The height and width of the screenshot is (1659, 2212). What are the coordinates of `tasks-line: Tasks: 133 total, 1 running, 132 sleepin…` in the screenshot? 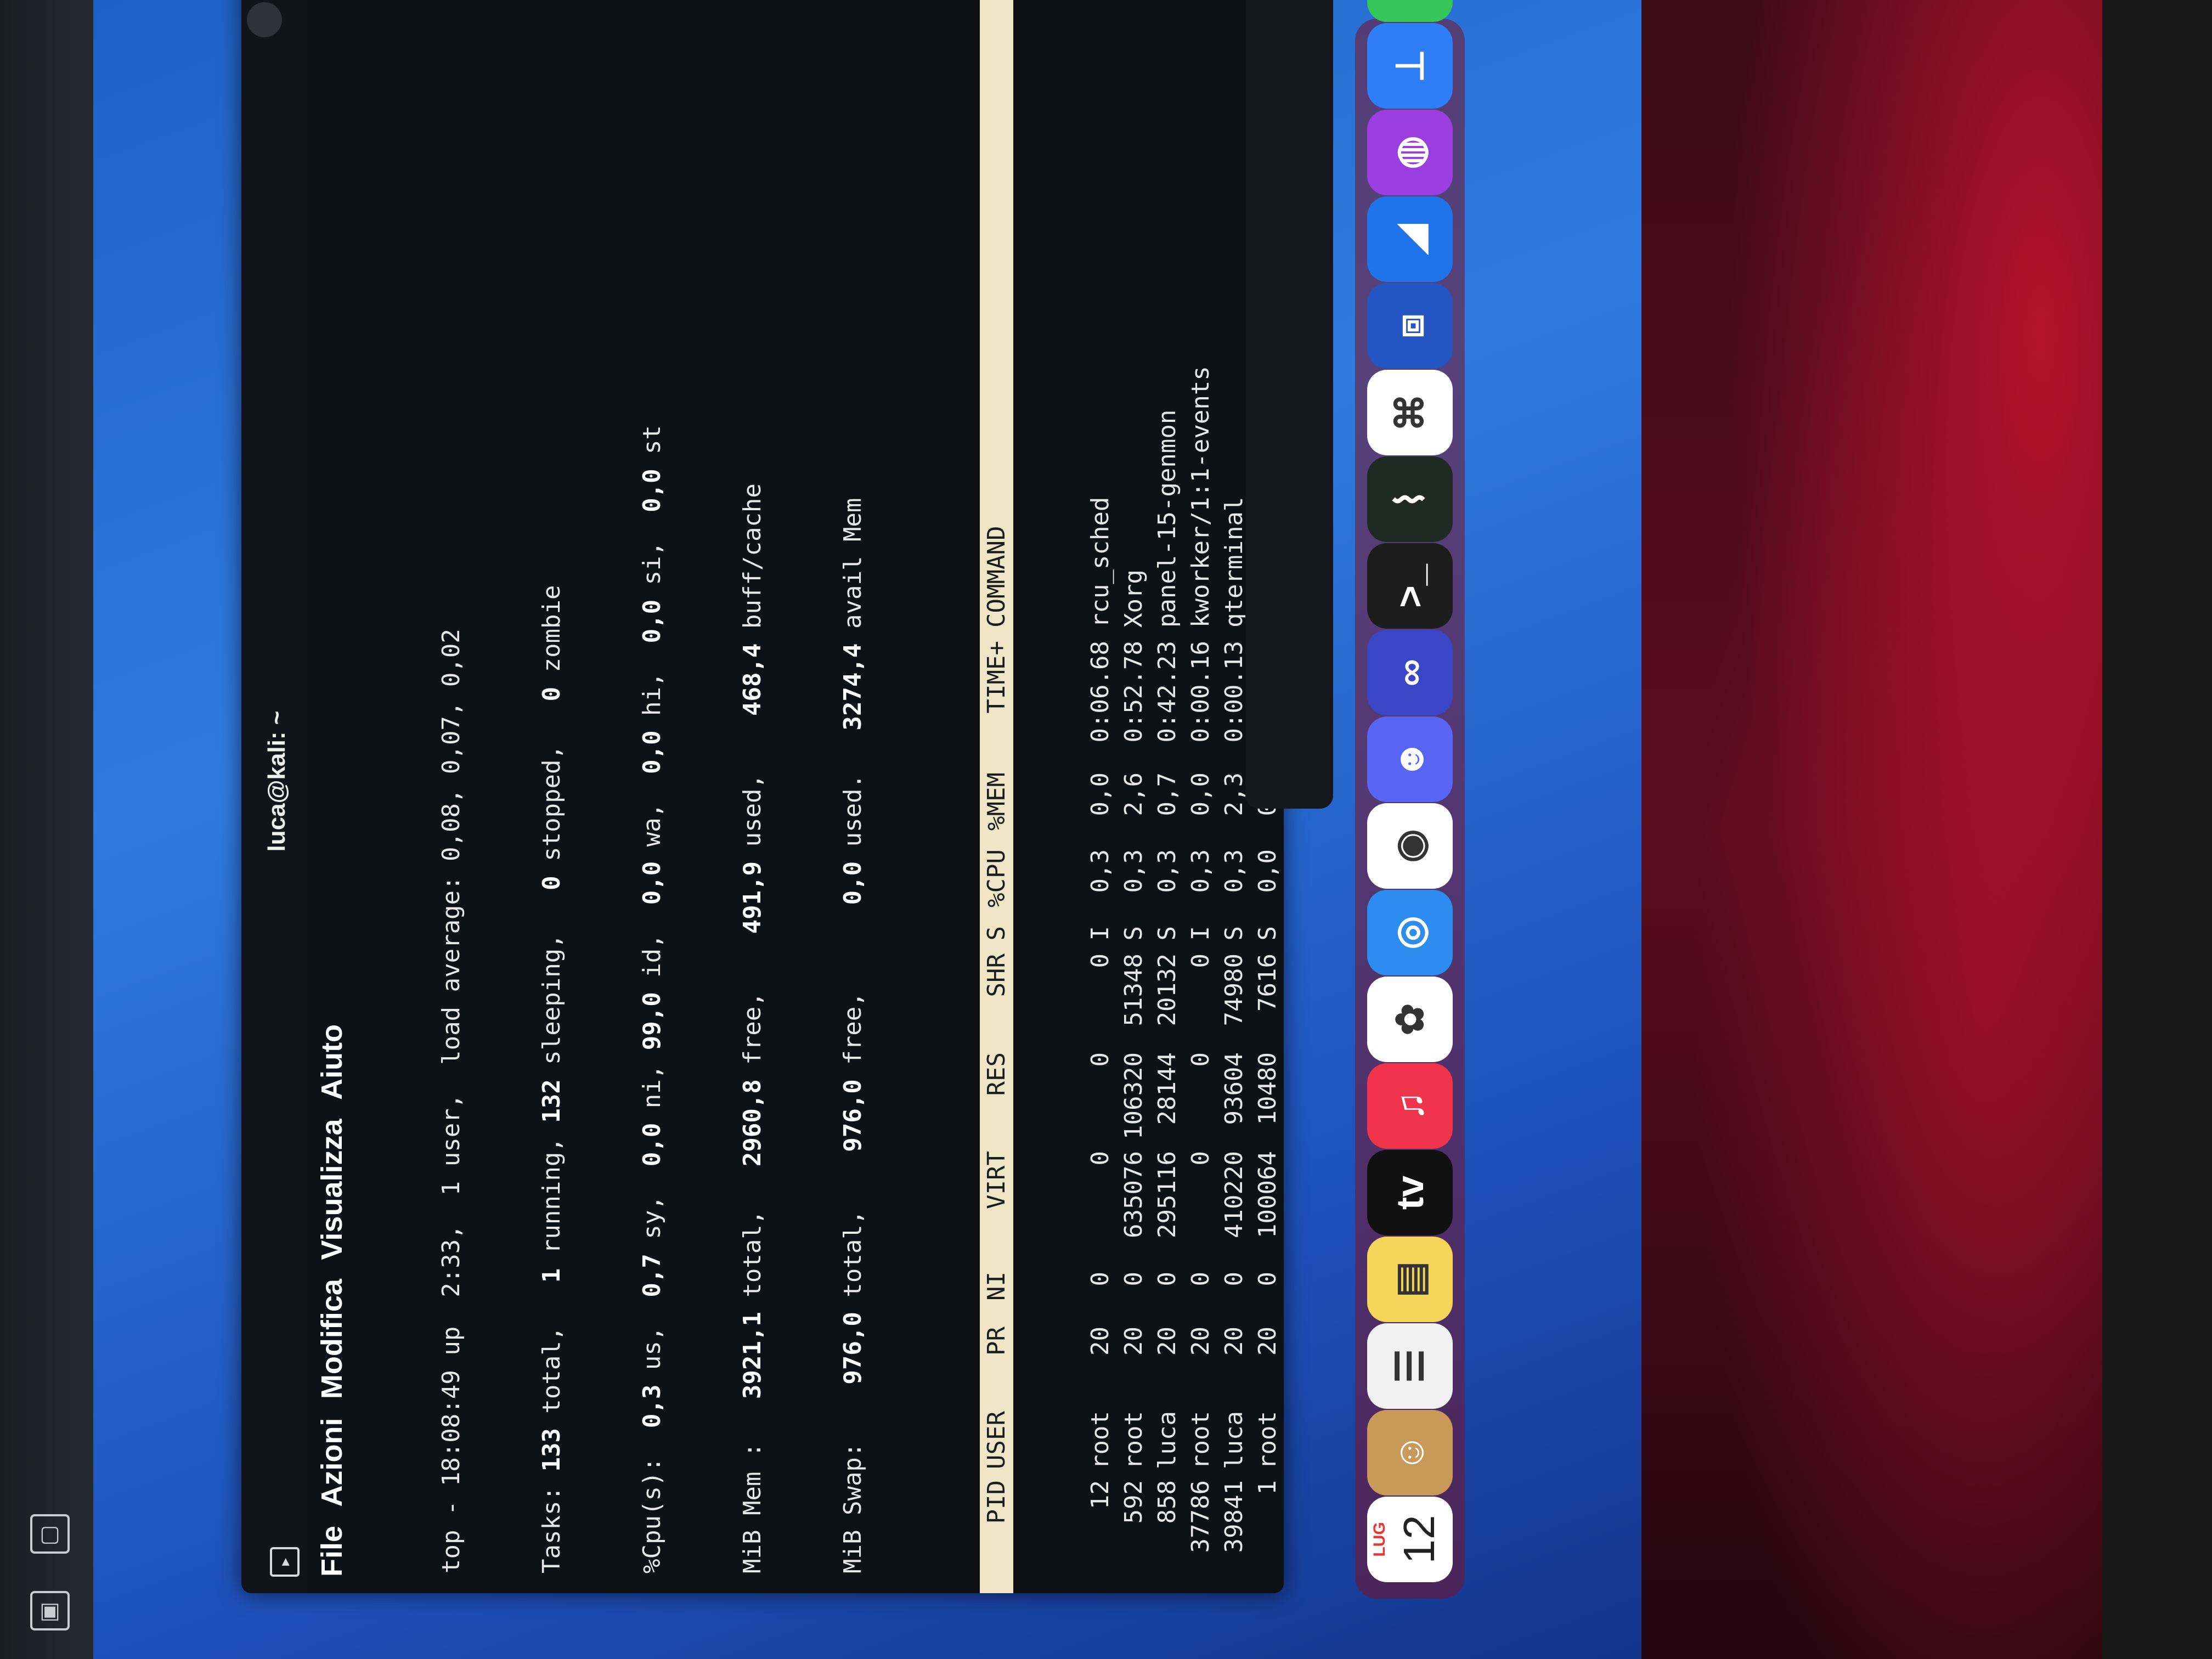 It's located at (552, 1079).